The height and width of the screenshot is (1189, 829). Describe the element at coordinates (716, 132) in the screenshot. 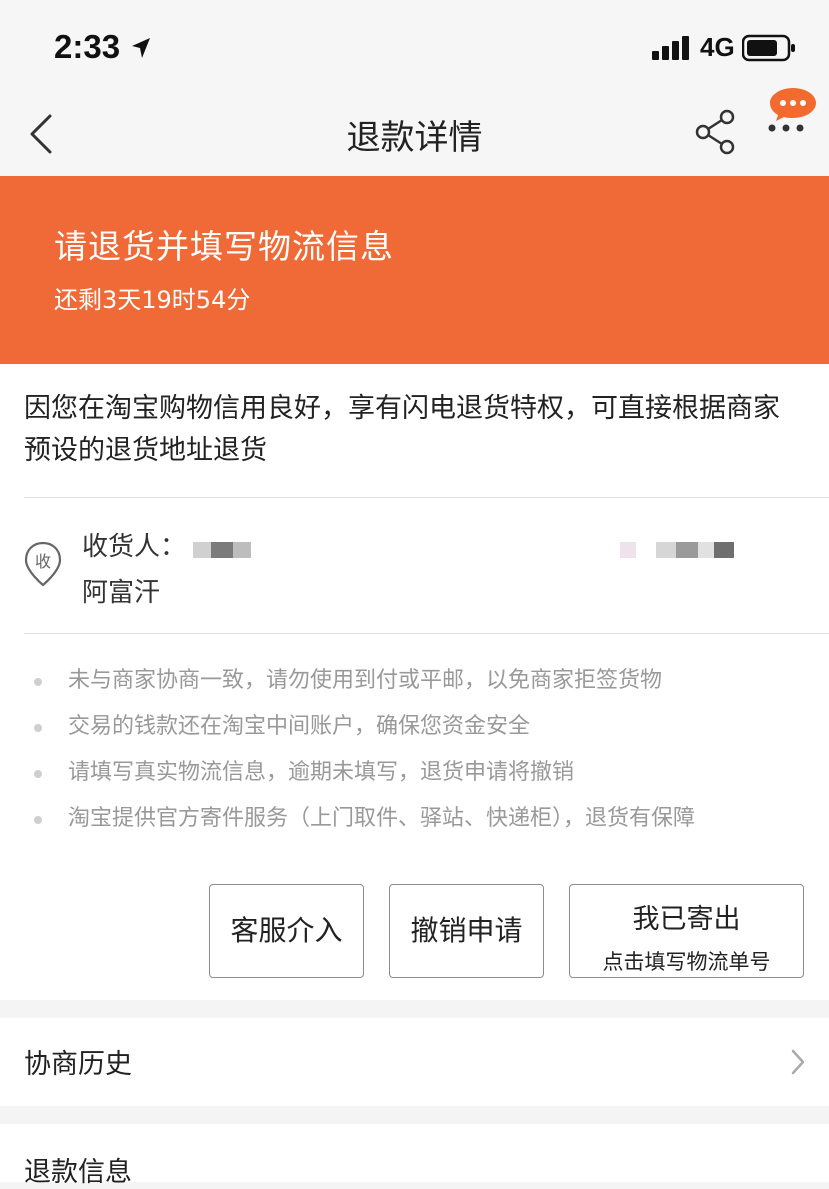

I see `share-icon` at that location.